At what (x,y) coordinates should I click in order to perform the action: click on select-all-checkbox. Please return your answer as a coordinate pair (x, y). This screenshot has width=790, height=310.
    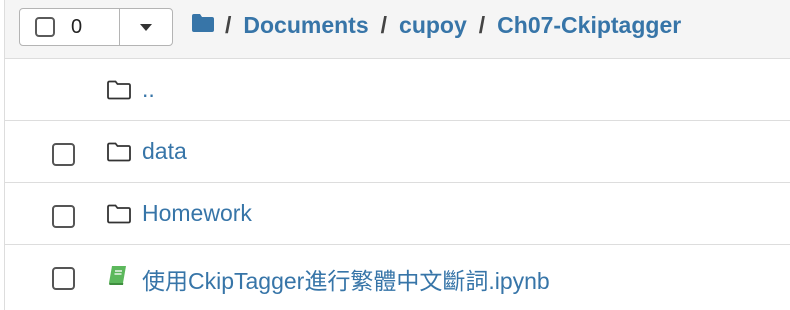
    Looking at the image, I should click on (45, 27).